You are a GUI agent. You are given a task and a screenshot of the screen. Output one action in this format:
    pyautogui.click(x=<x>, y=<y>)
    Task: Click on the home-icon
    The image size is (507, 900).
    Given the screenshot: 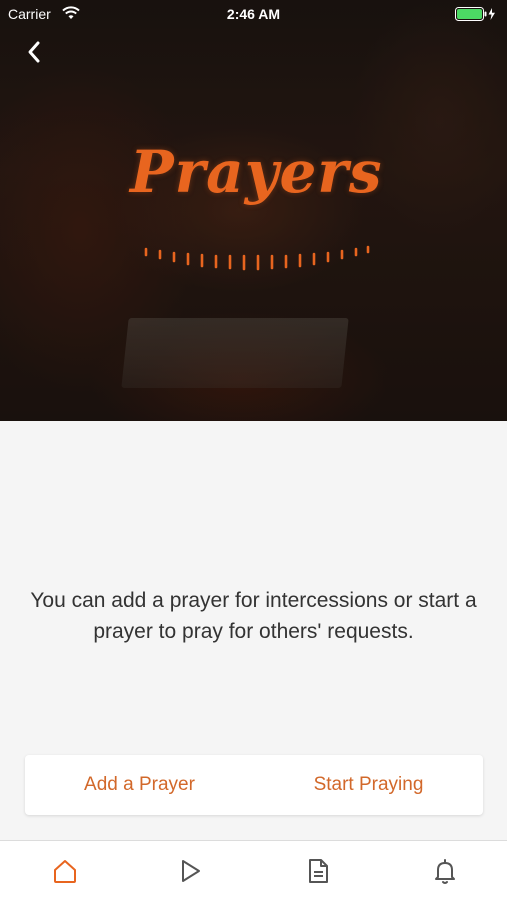 What is the action you would take?
    pyautogui.click(x=65, y=871)
    